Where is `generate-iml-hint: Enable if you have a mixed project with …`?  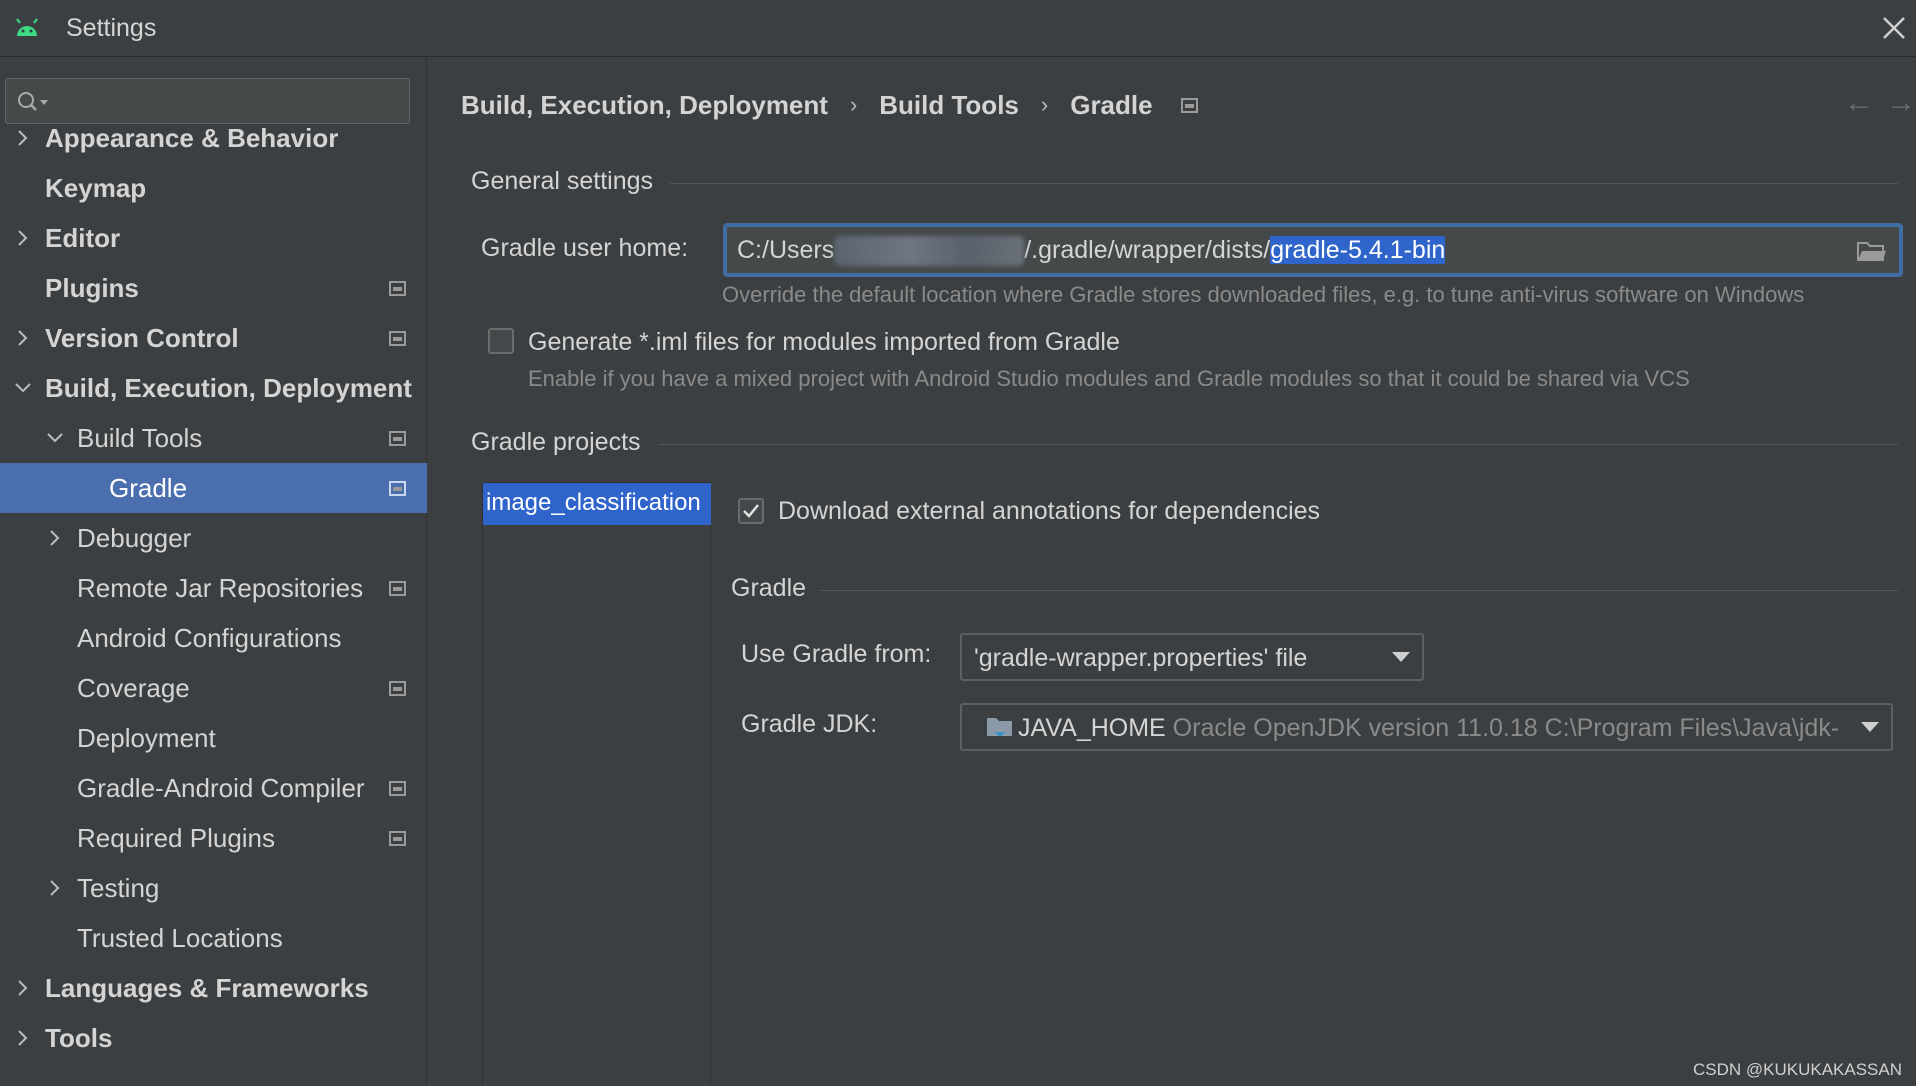
generate-iml-hint: Enable if you have a mixed project with … is located at coordinates (1109, 378).